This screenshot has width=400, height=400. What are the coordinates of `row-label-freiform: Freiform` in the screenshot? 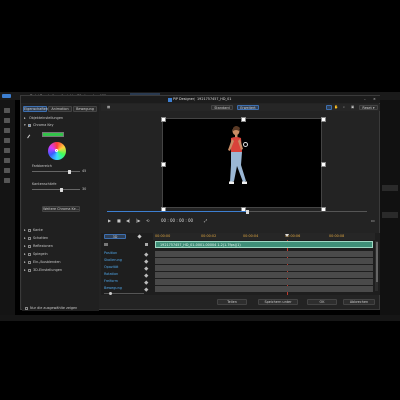 It's located at (111, 281).